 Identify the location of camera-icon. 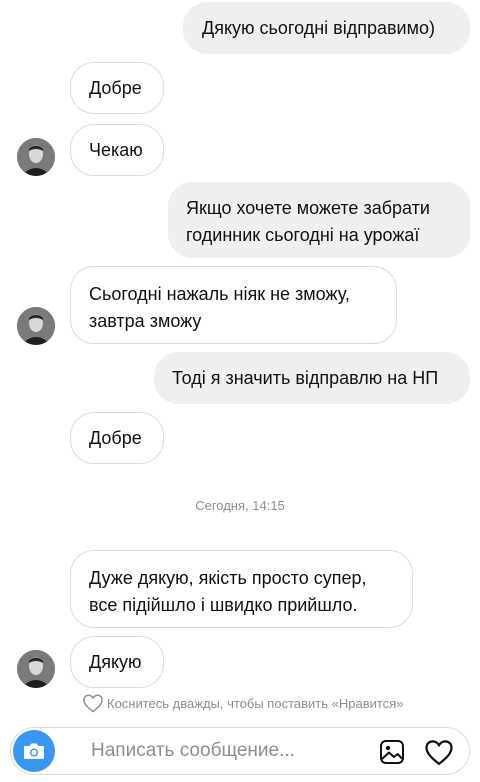
(34, 751).